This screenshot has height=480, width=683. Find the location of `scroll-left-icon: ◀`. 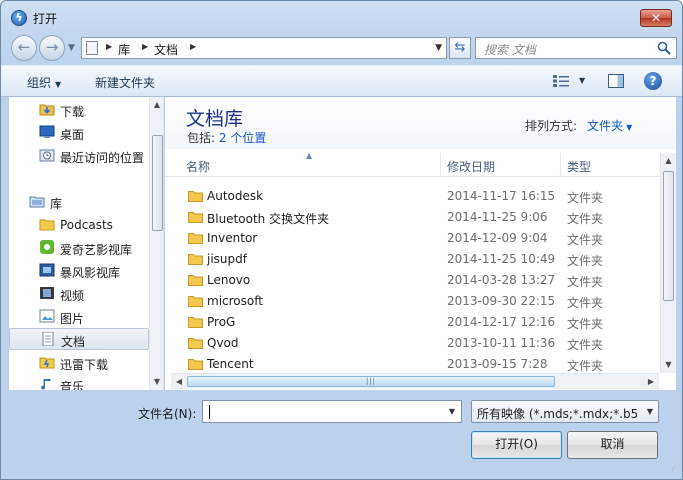

scroll-left-icon: ◀ is located at coordinates (179, 382).